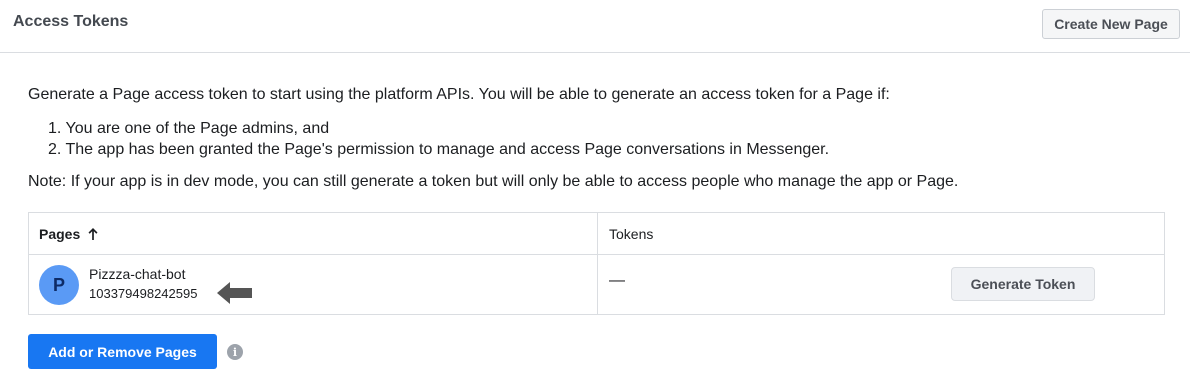 The image size is (1190, 390). What do you see at coordinates (60, 234) in the screenshot?
I see `column-header-label: Pages` at bounding box center [60, 234].